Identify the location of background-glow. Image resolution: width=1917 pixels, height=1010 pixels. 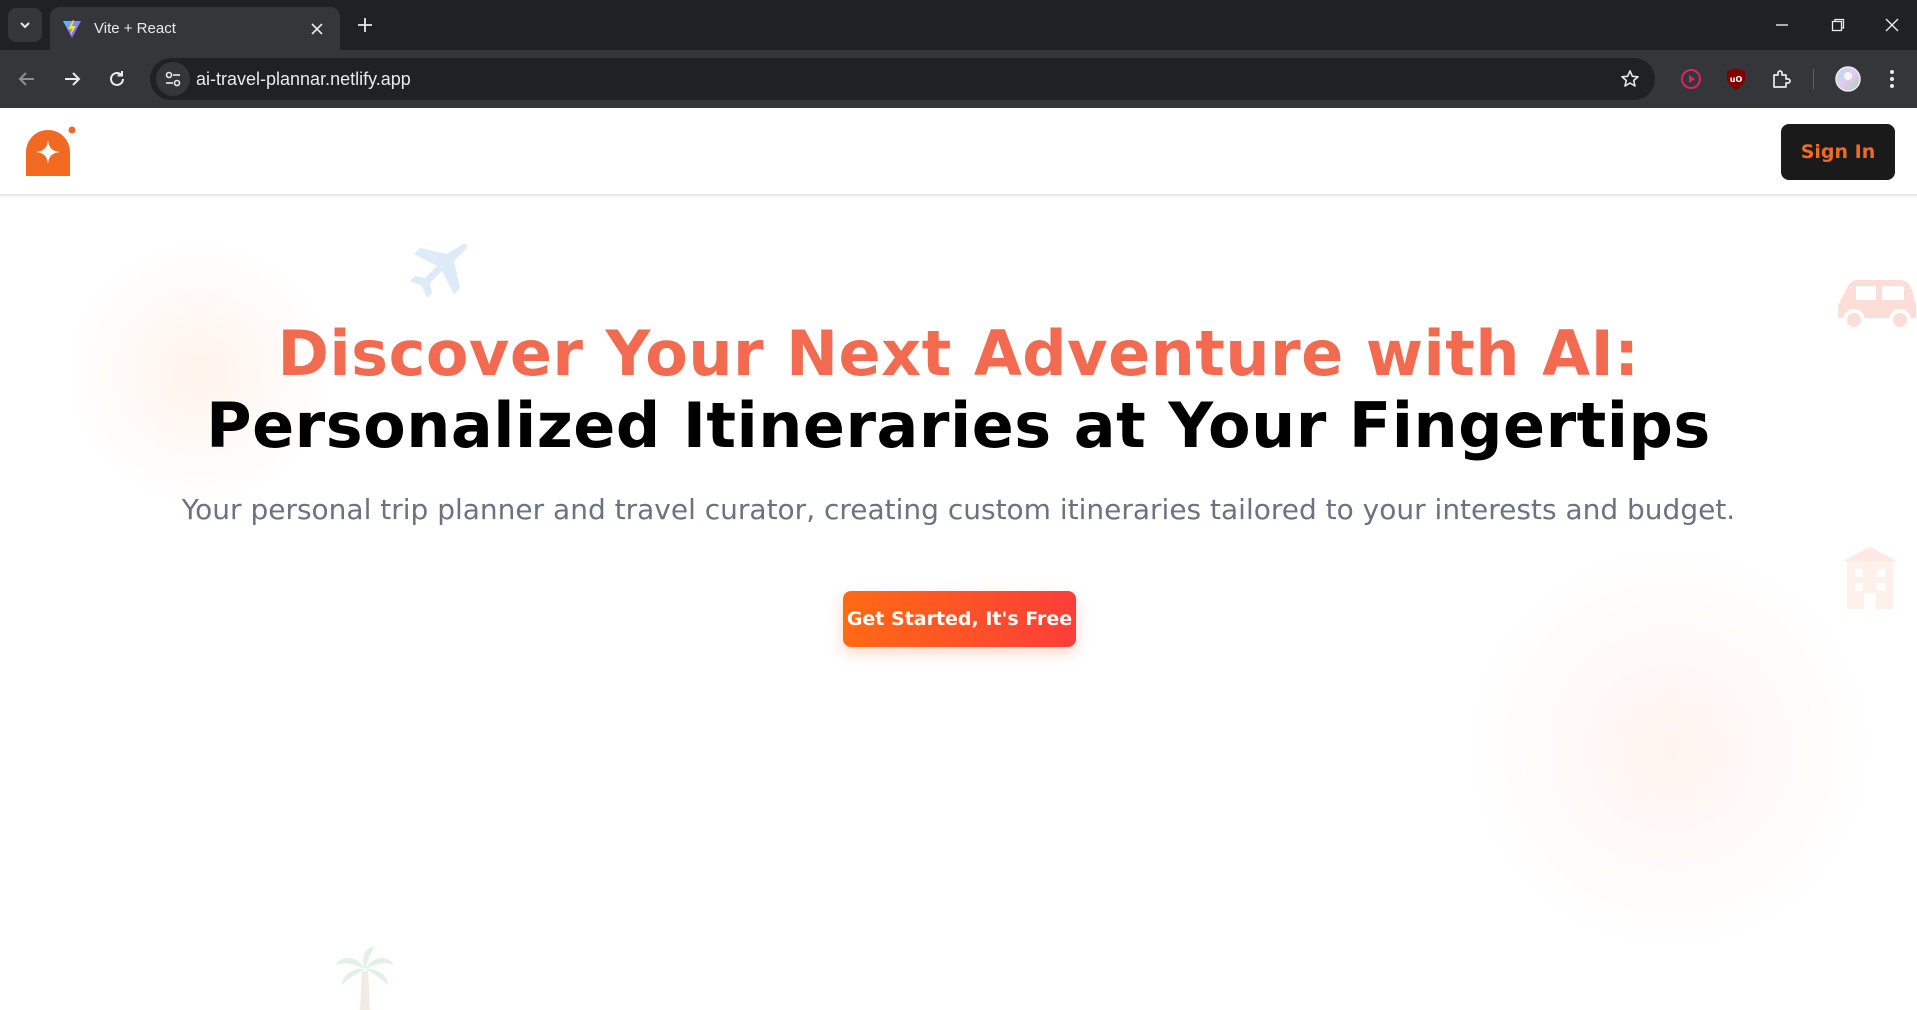
(1670, 748).